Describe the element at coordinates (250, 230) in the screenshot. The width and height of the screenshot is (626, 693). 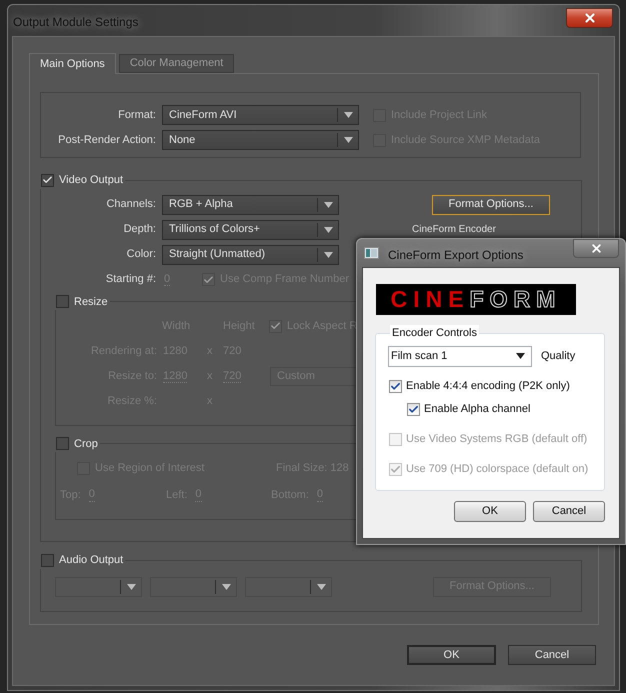
I see `dropdown: Trillions of Colors+` at that location.